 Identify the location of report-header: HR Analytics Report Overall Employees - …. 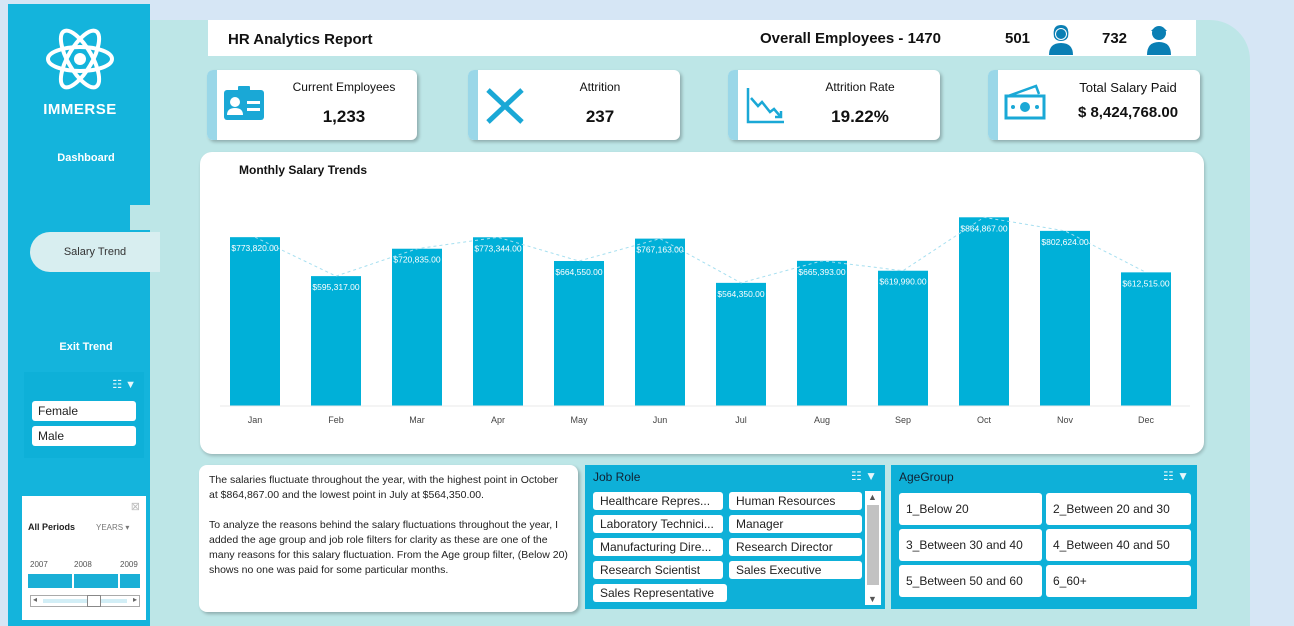
(702, 38).